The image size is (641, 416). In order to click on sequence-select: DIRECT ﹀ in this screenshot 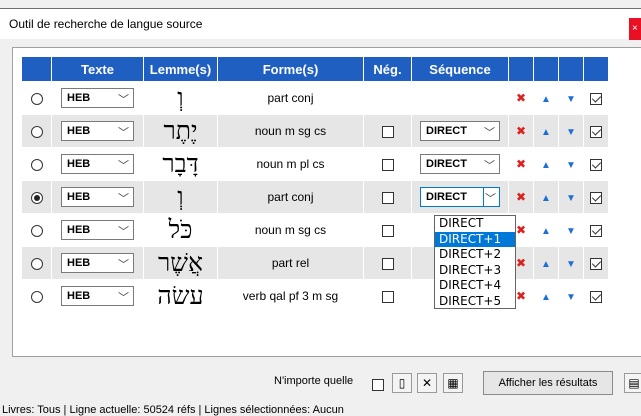, I will do `click(460, 164)`.